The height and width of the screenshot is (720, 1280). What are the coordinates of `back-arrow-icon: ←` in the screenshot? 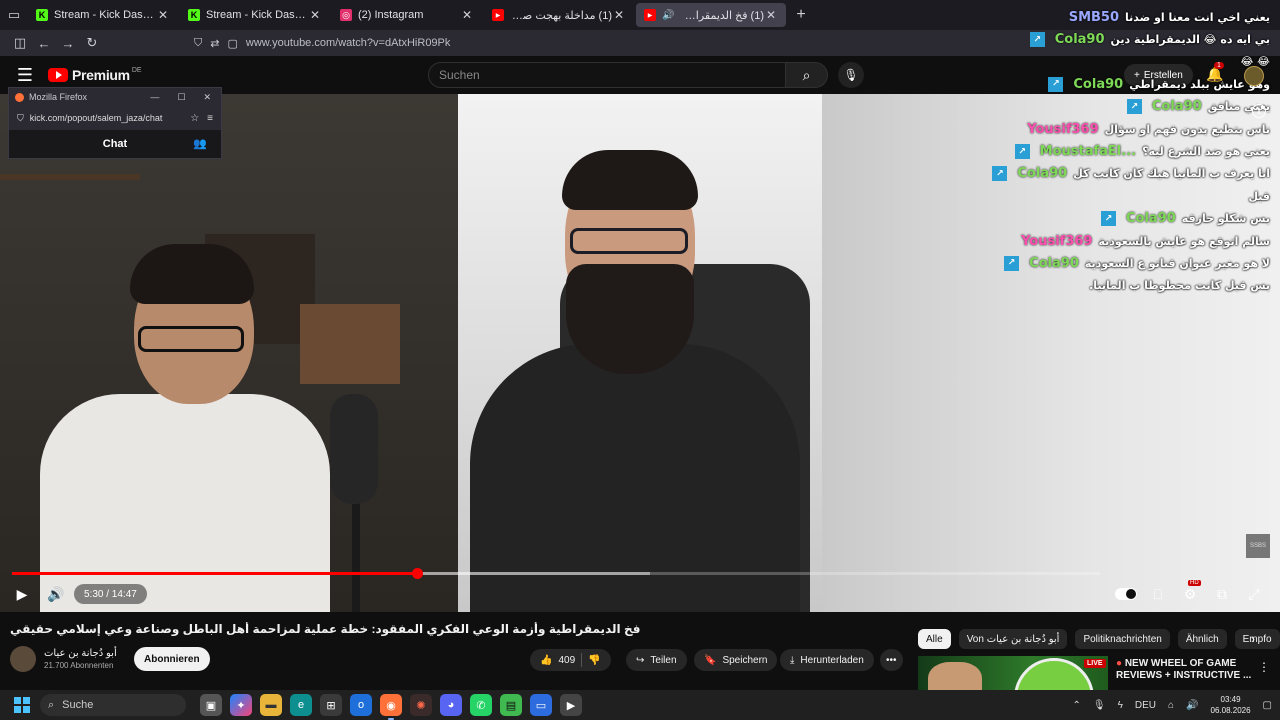 It's located at (44, 43).